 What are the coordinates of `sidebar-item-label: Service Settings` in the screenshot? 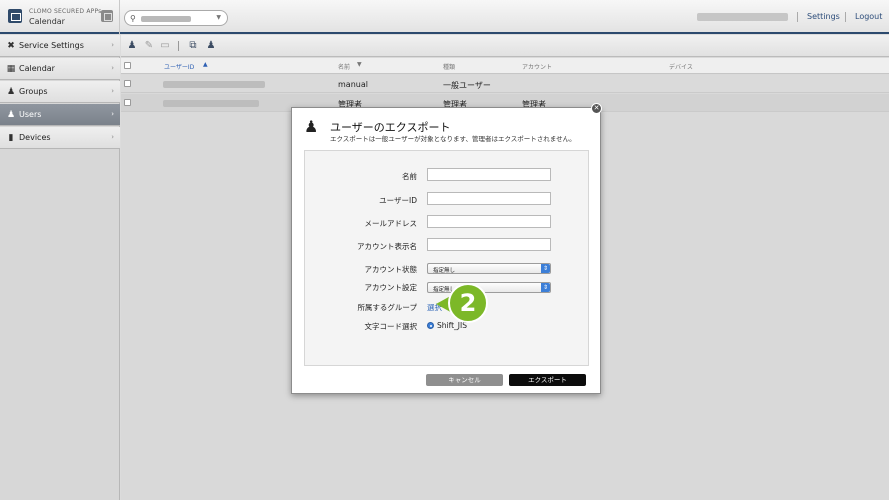 It's located at (51, 45).